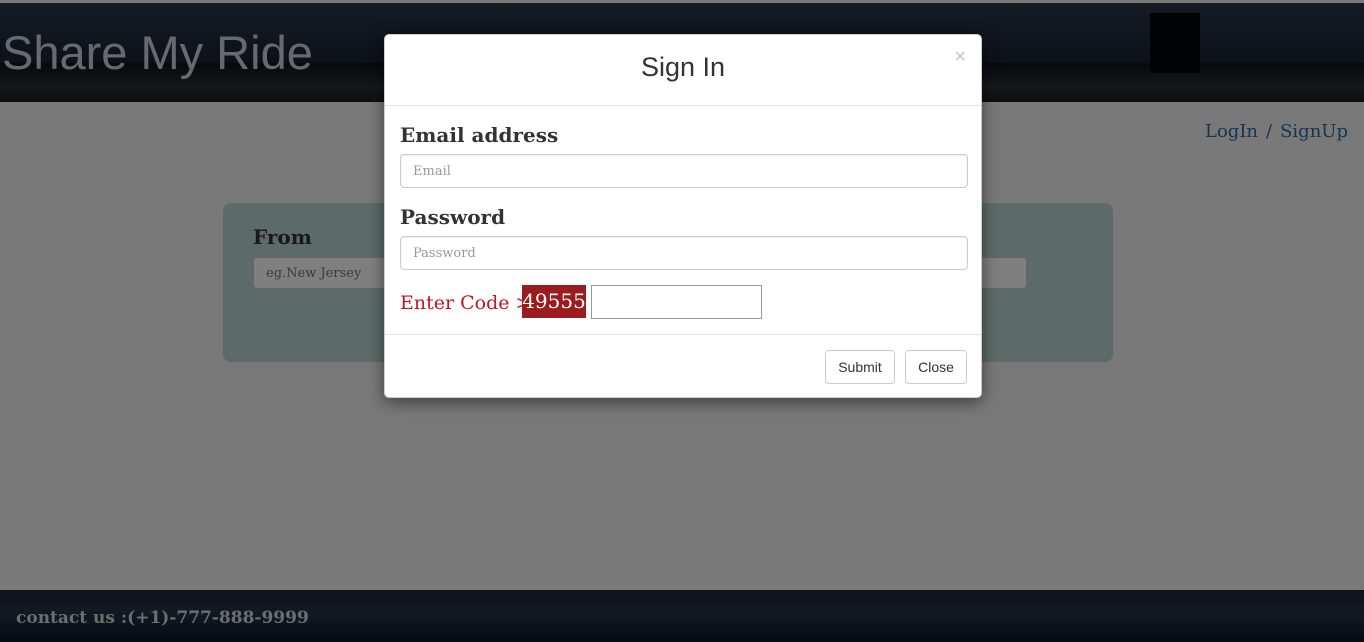  I want to click on password-label: Password, so click(453, 217).